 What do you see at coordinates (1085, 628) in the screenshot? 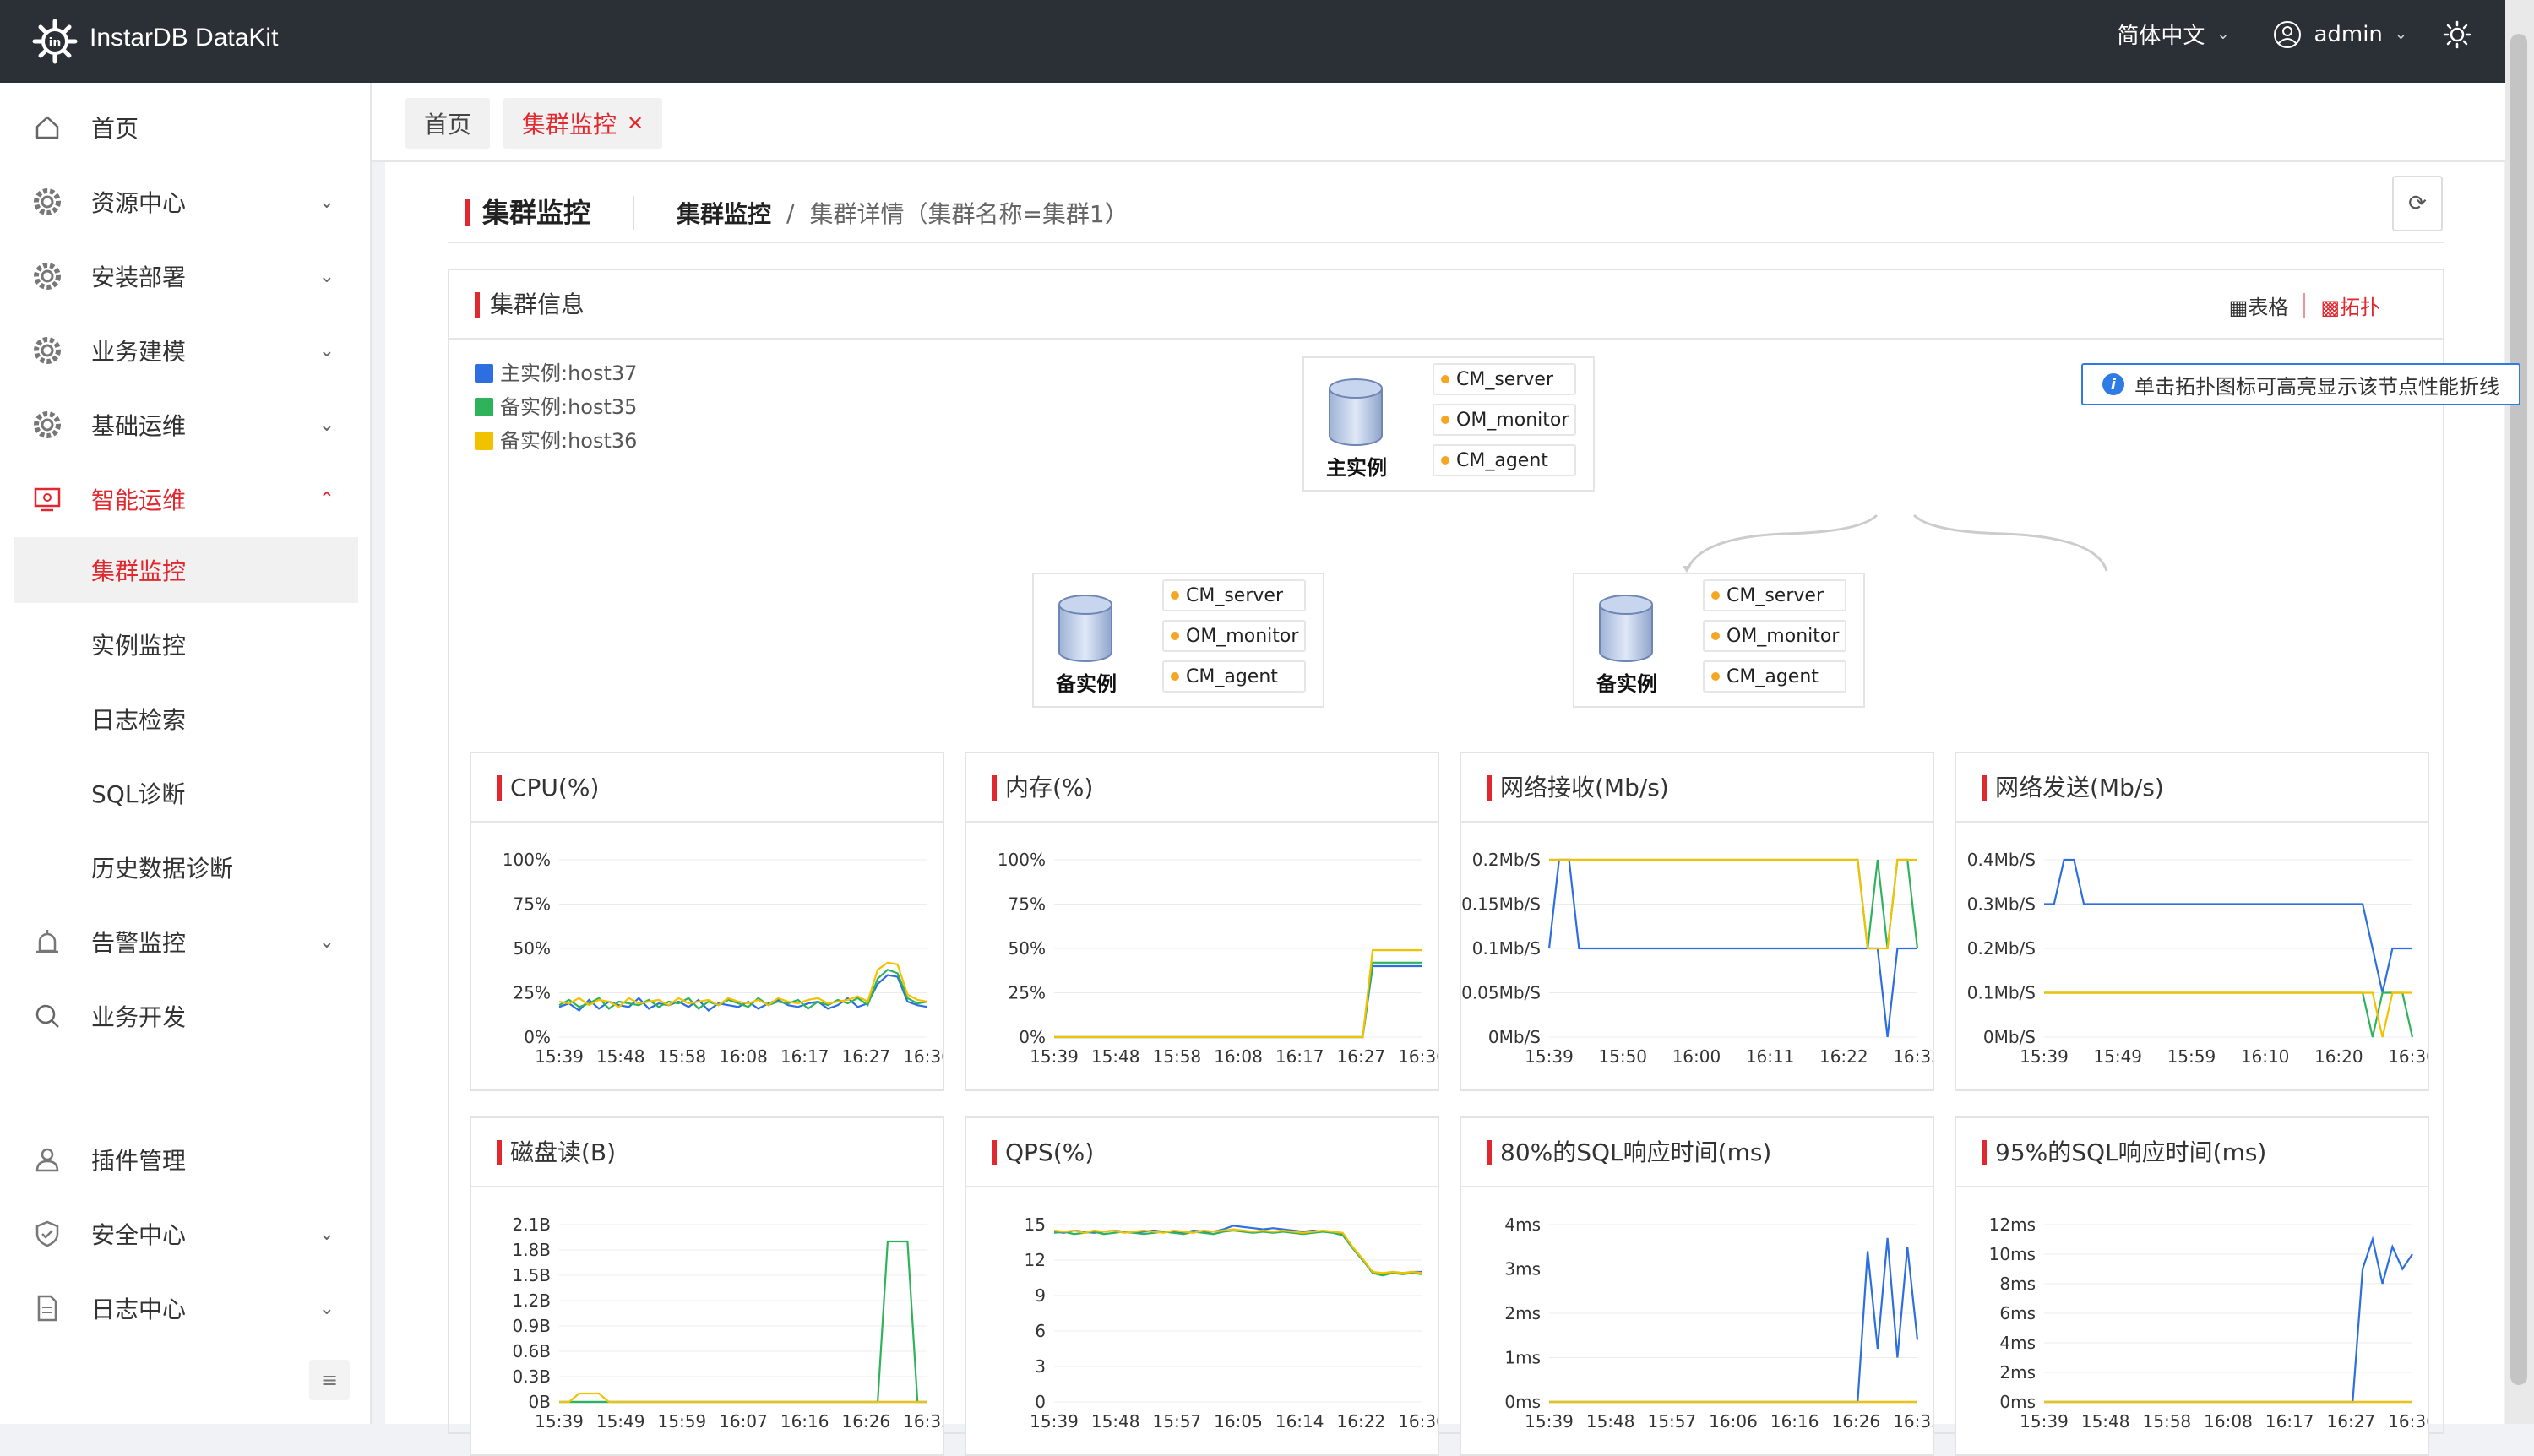
I see `database-icon` at bounding box center [1085, 628].